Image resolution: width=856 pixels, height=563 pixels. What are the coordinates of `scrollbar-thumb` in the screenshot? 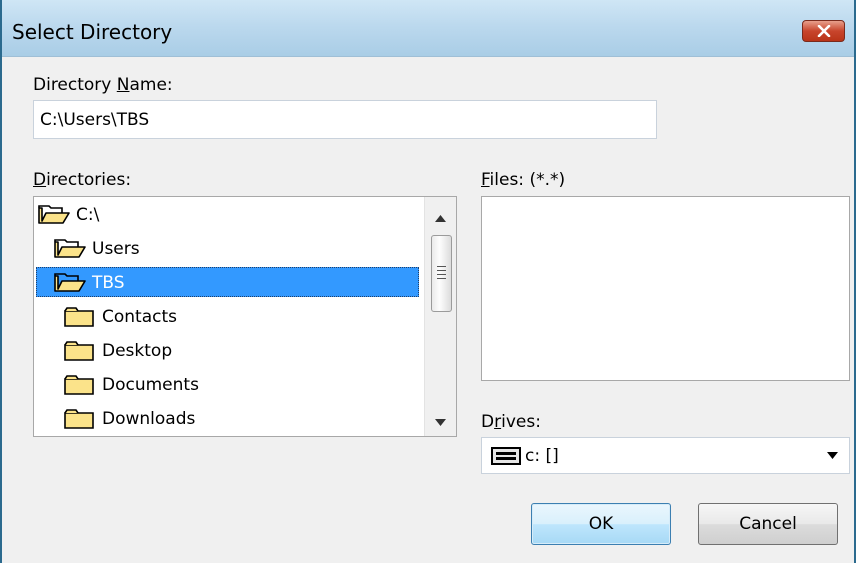 It's located at (441, 273).